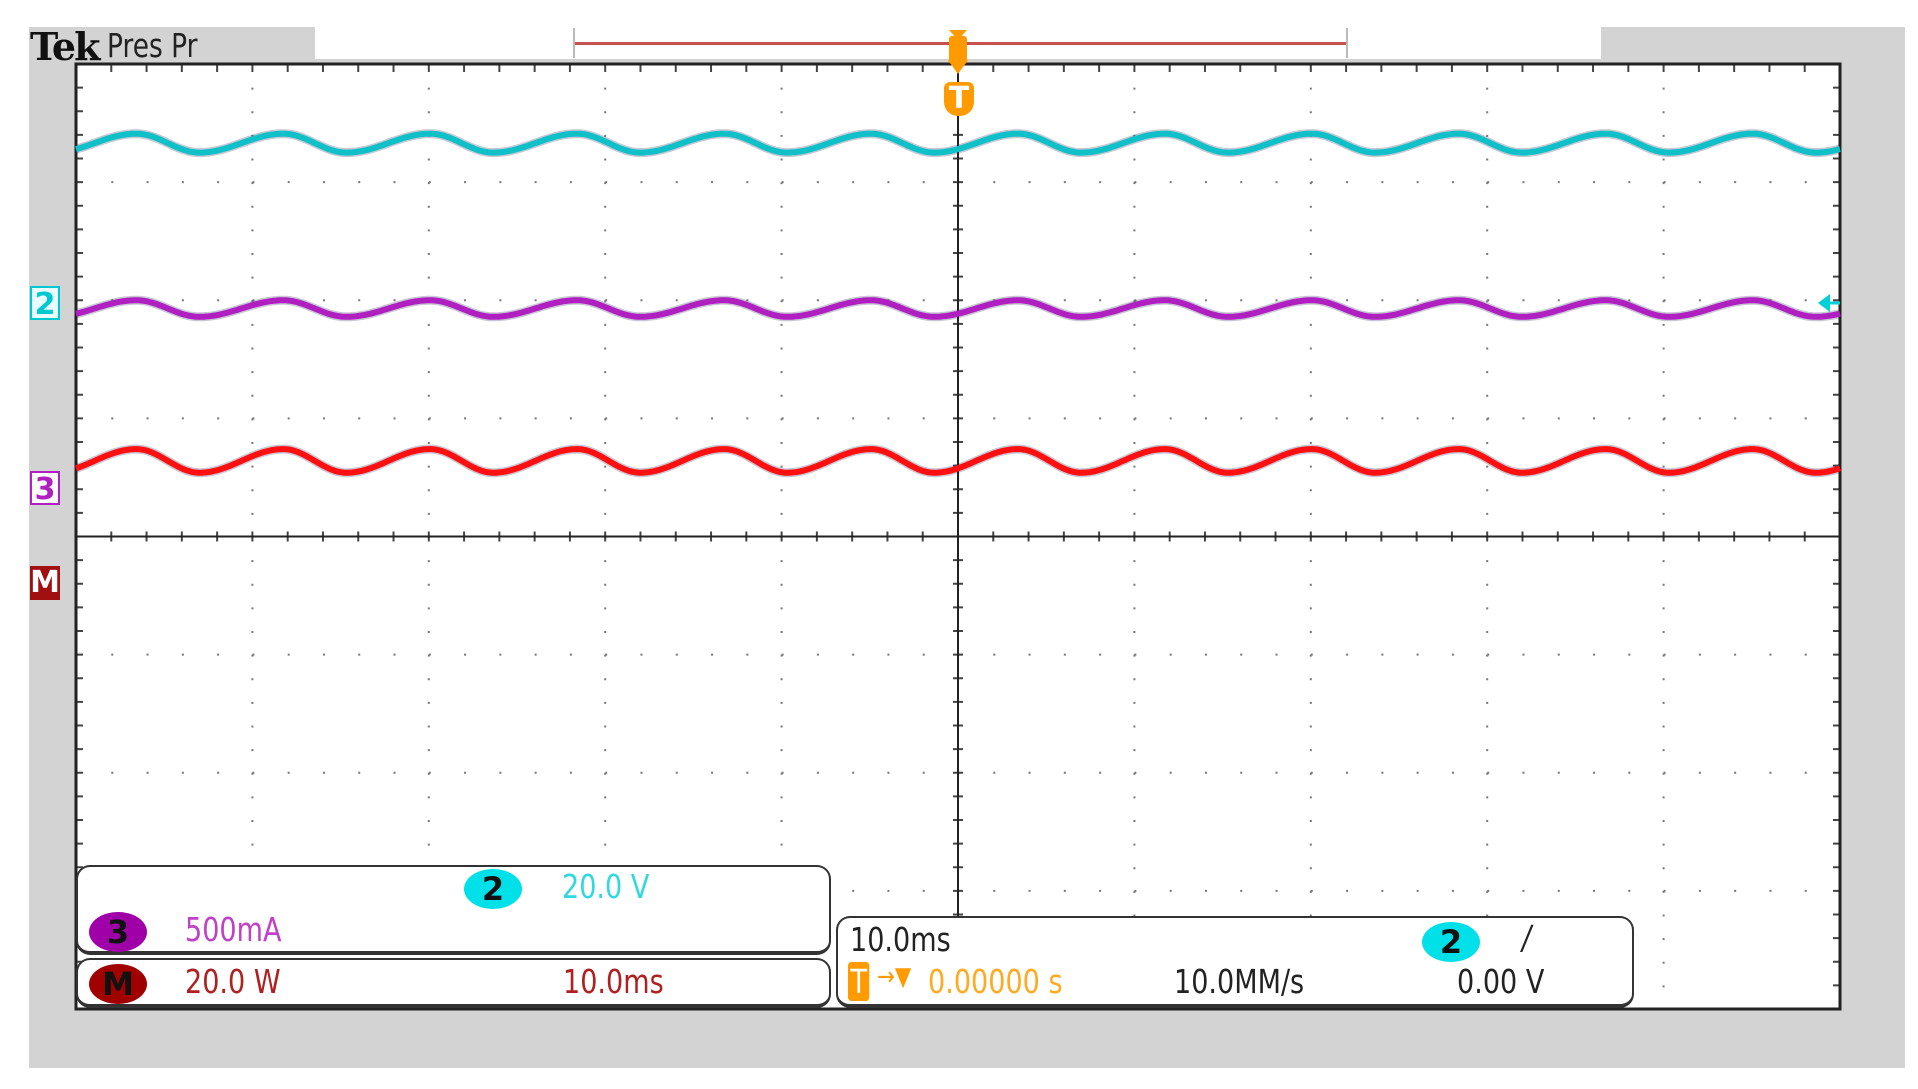  What do you see at coordinates (613, 981) in the screenshot?
I see `math-timebase: 10.0ms` at bounding box center [613, 981].